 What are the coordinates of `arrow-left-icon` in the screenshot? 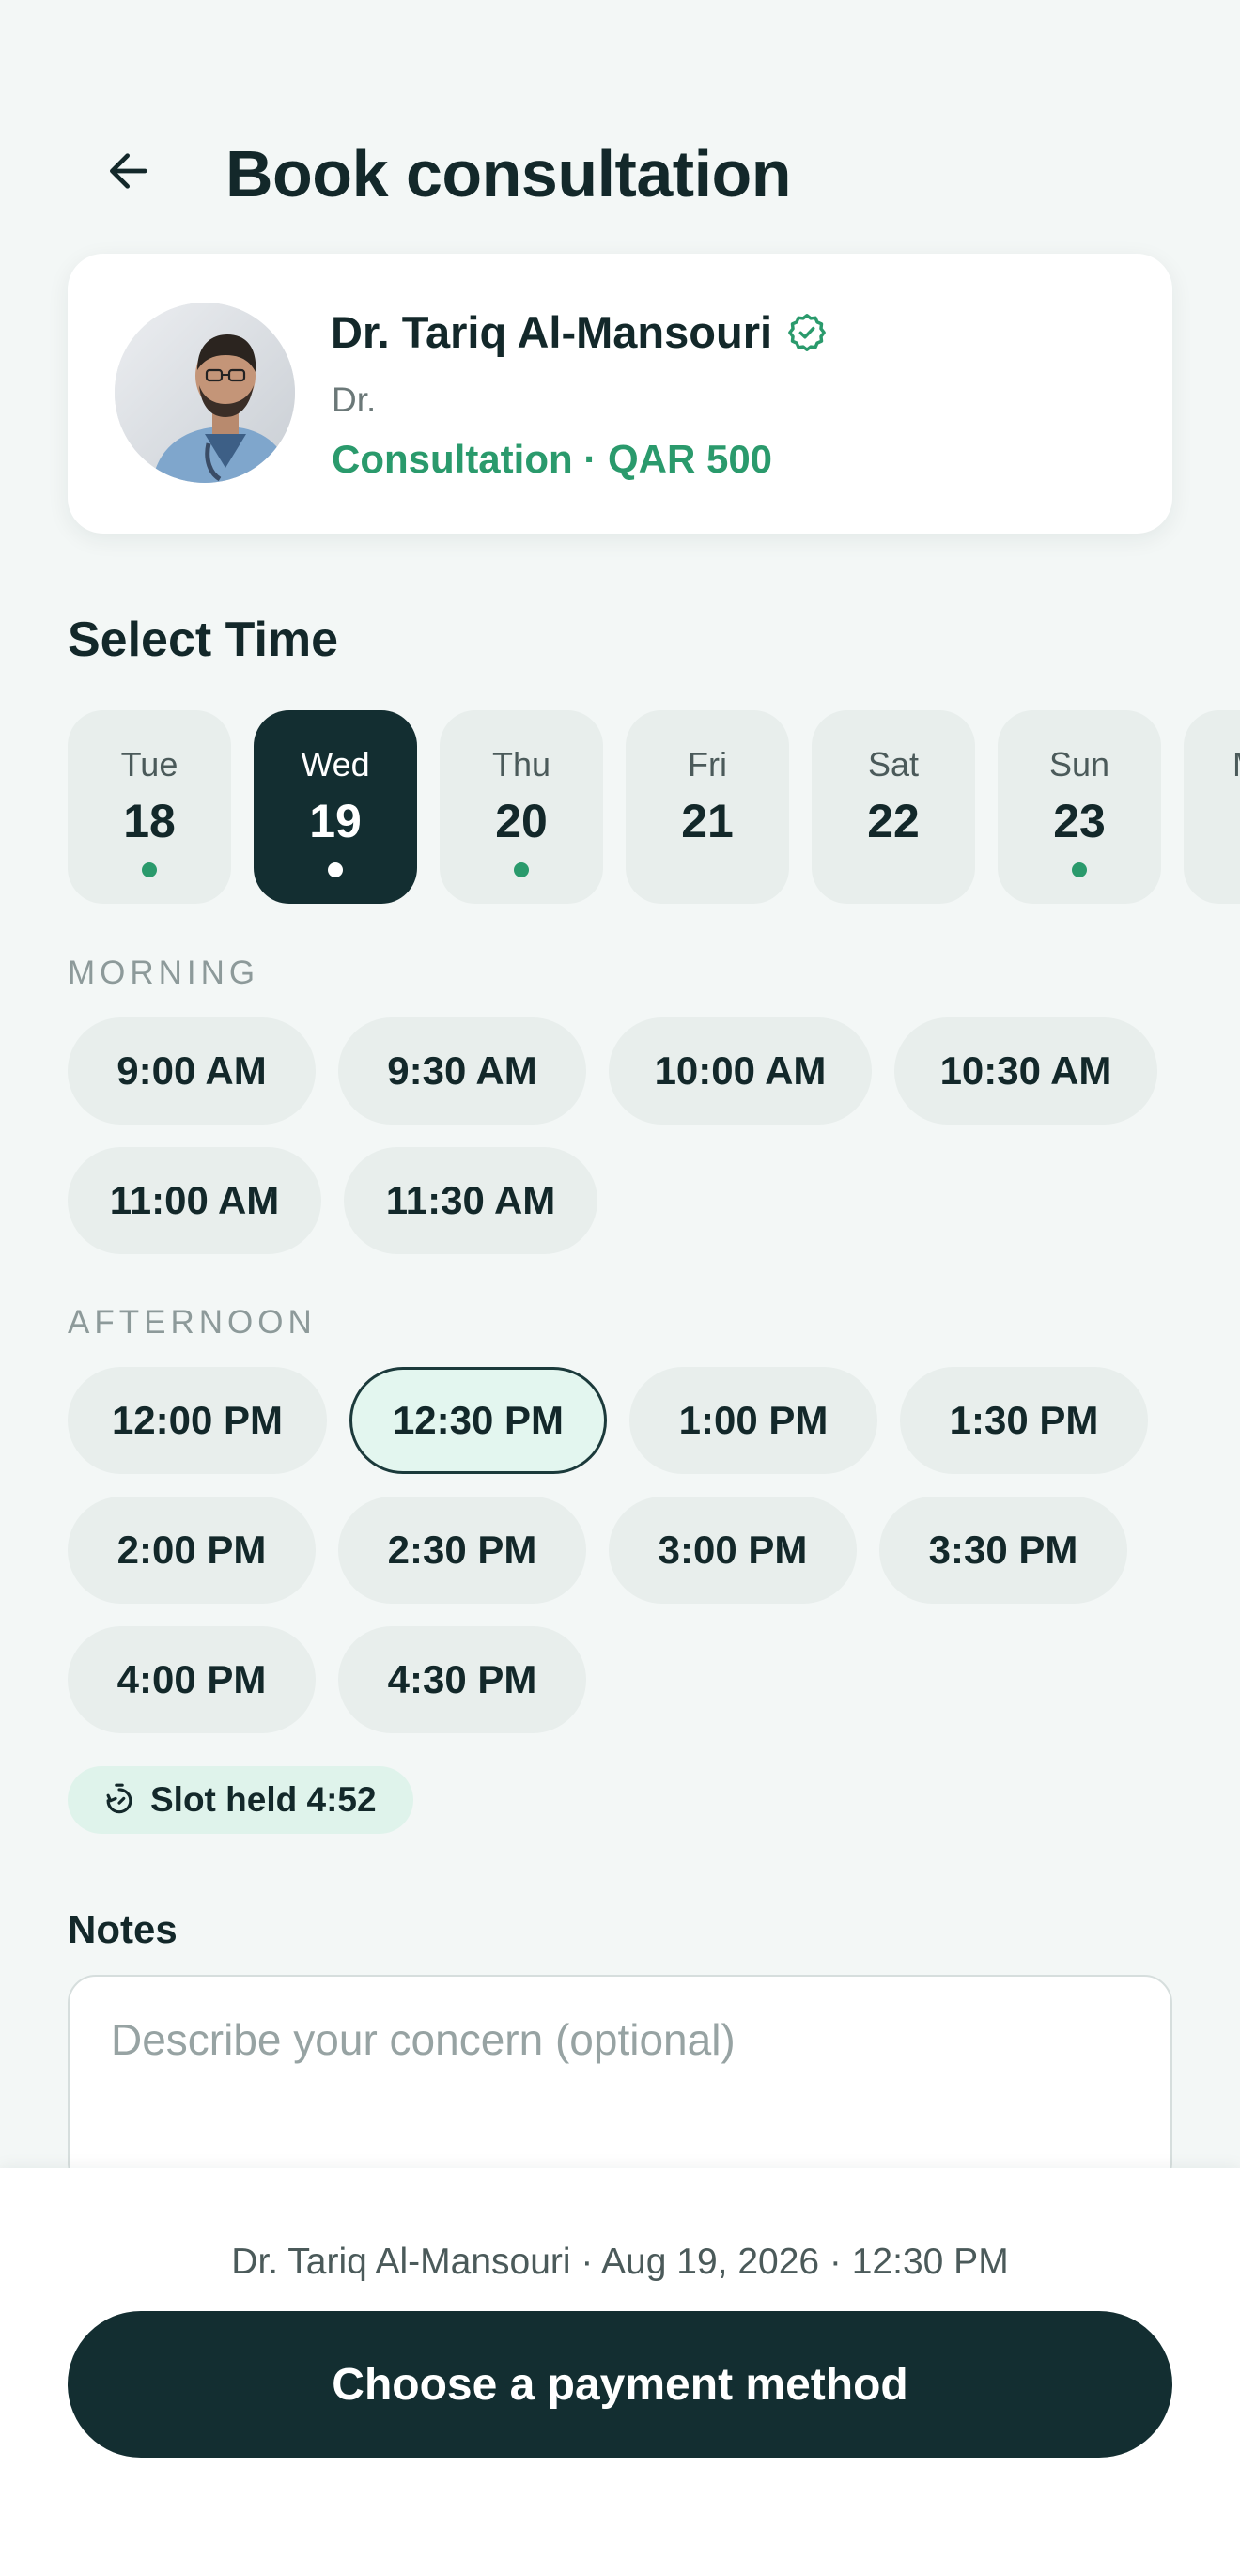 It's located at (128, 171).